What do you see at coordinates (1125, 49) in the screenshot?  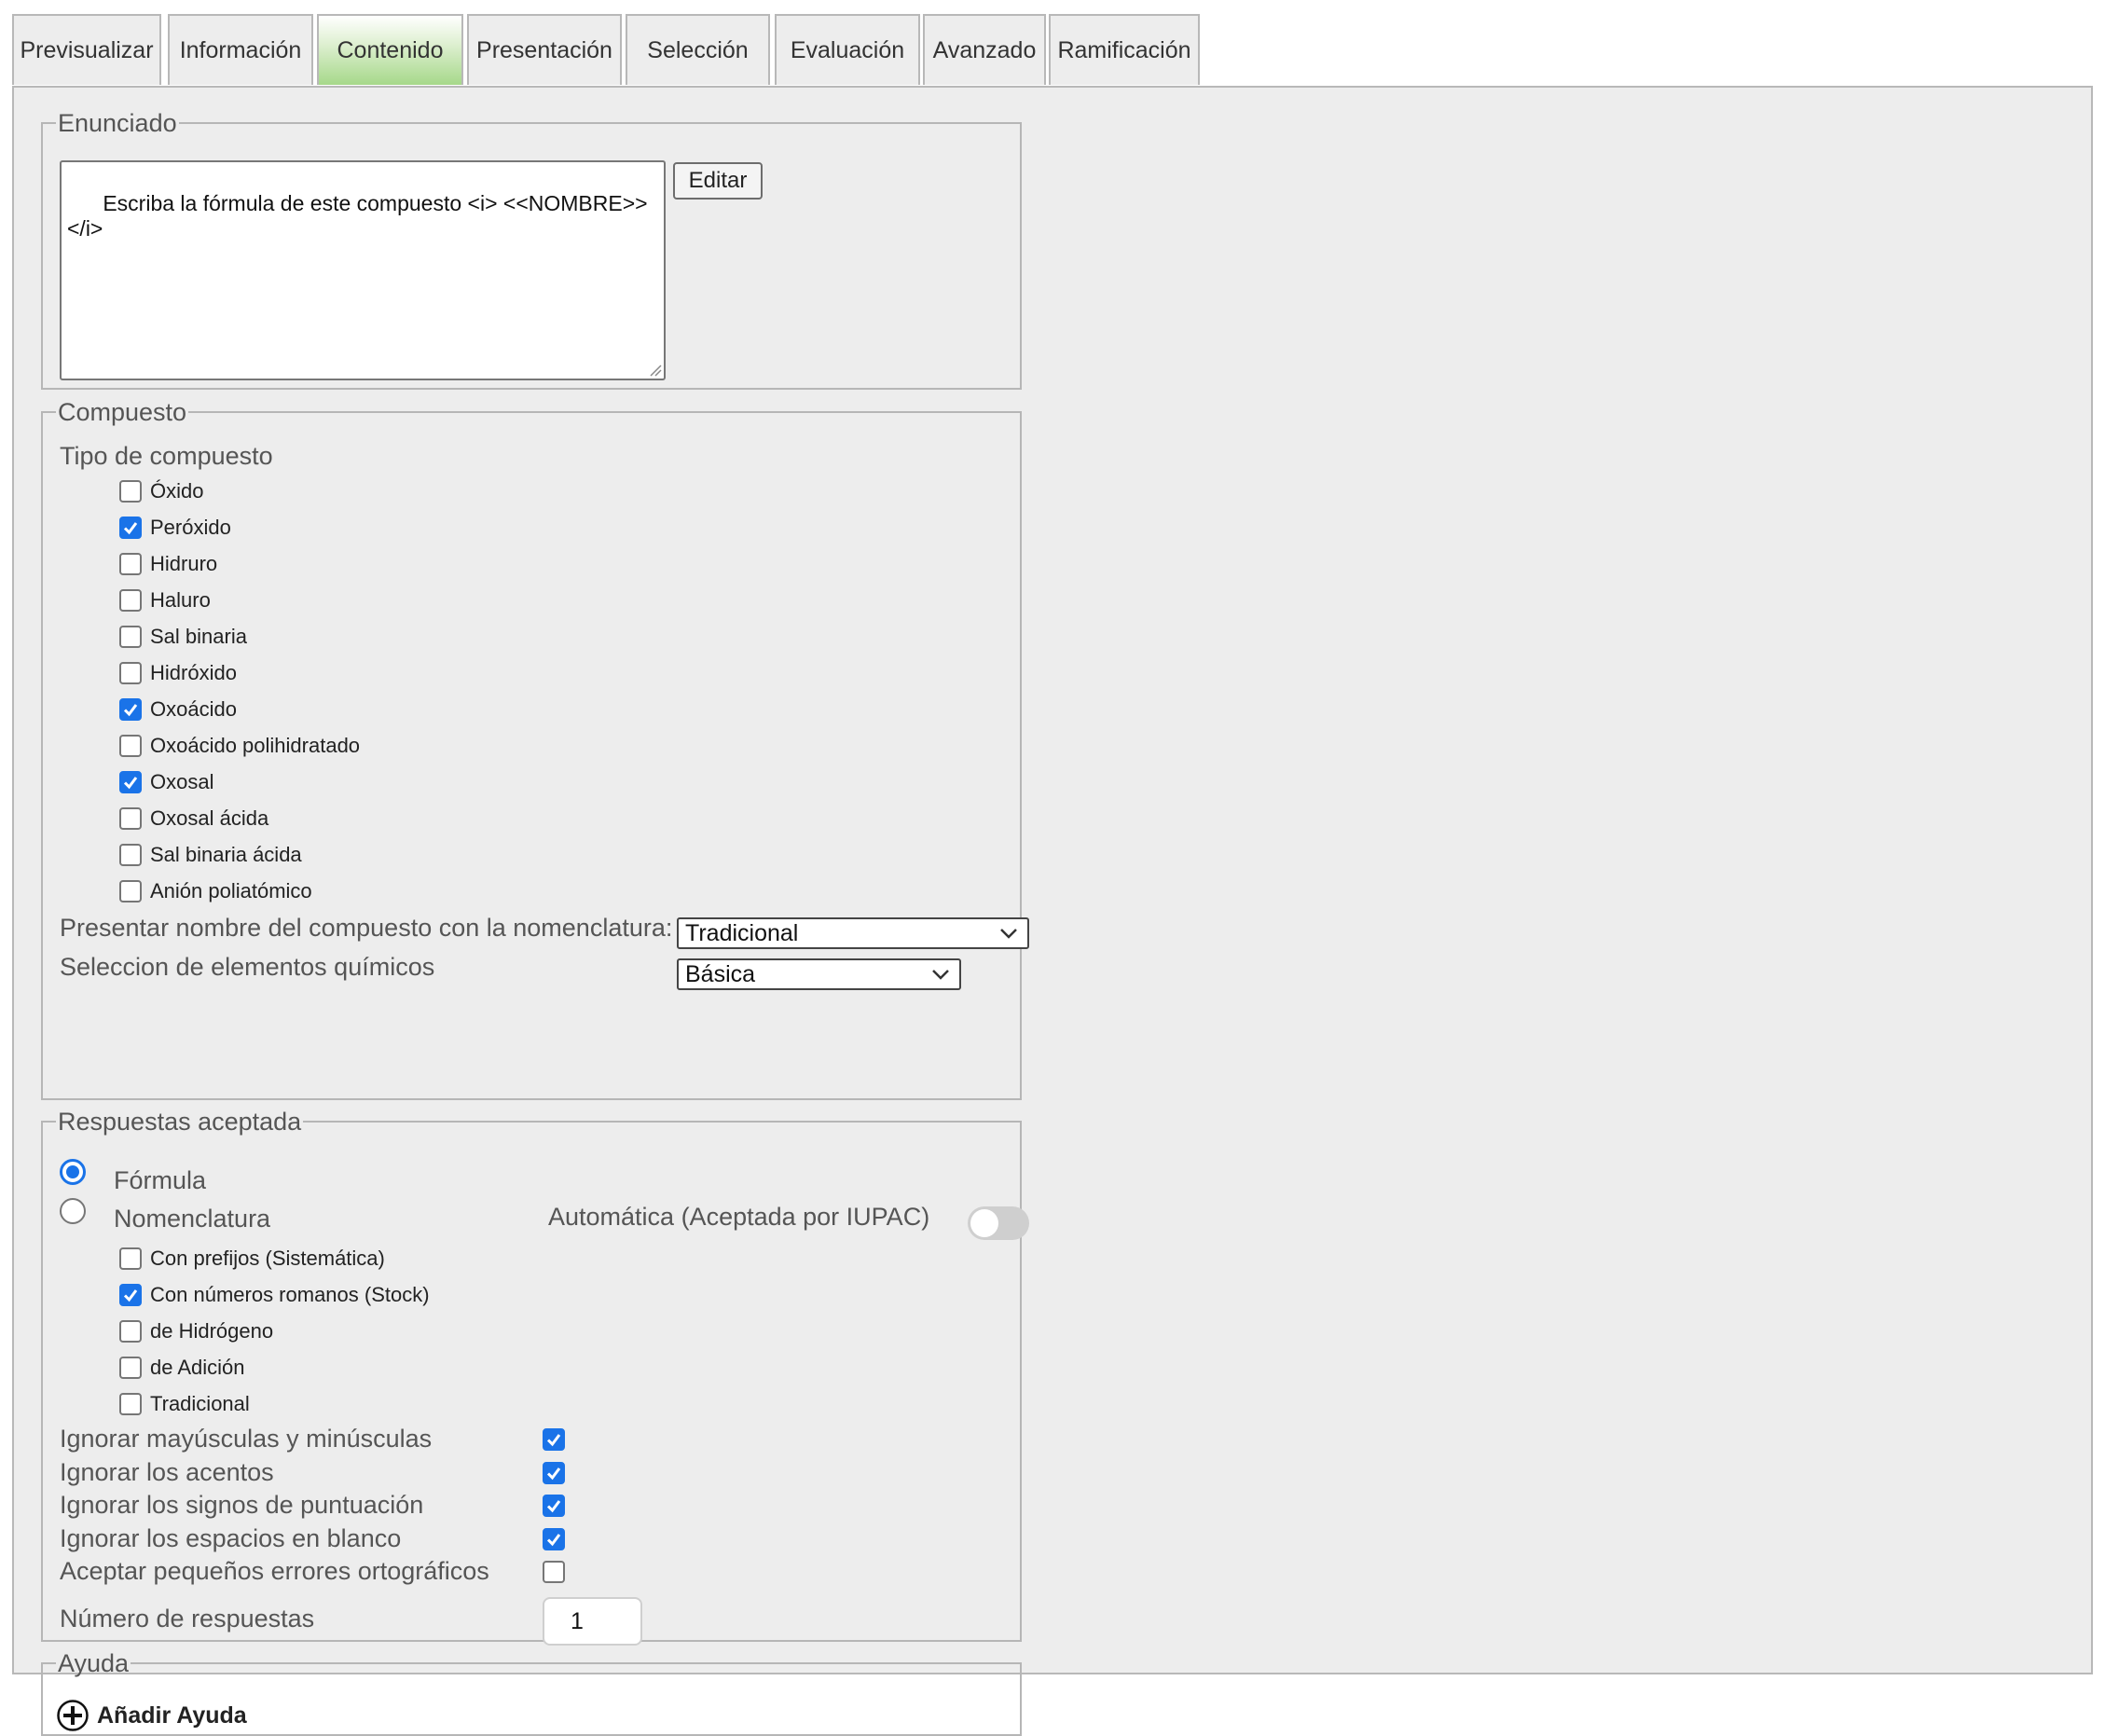 I see `tab-ramificacion: Ramificación` at bounding box center [1125, 49].